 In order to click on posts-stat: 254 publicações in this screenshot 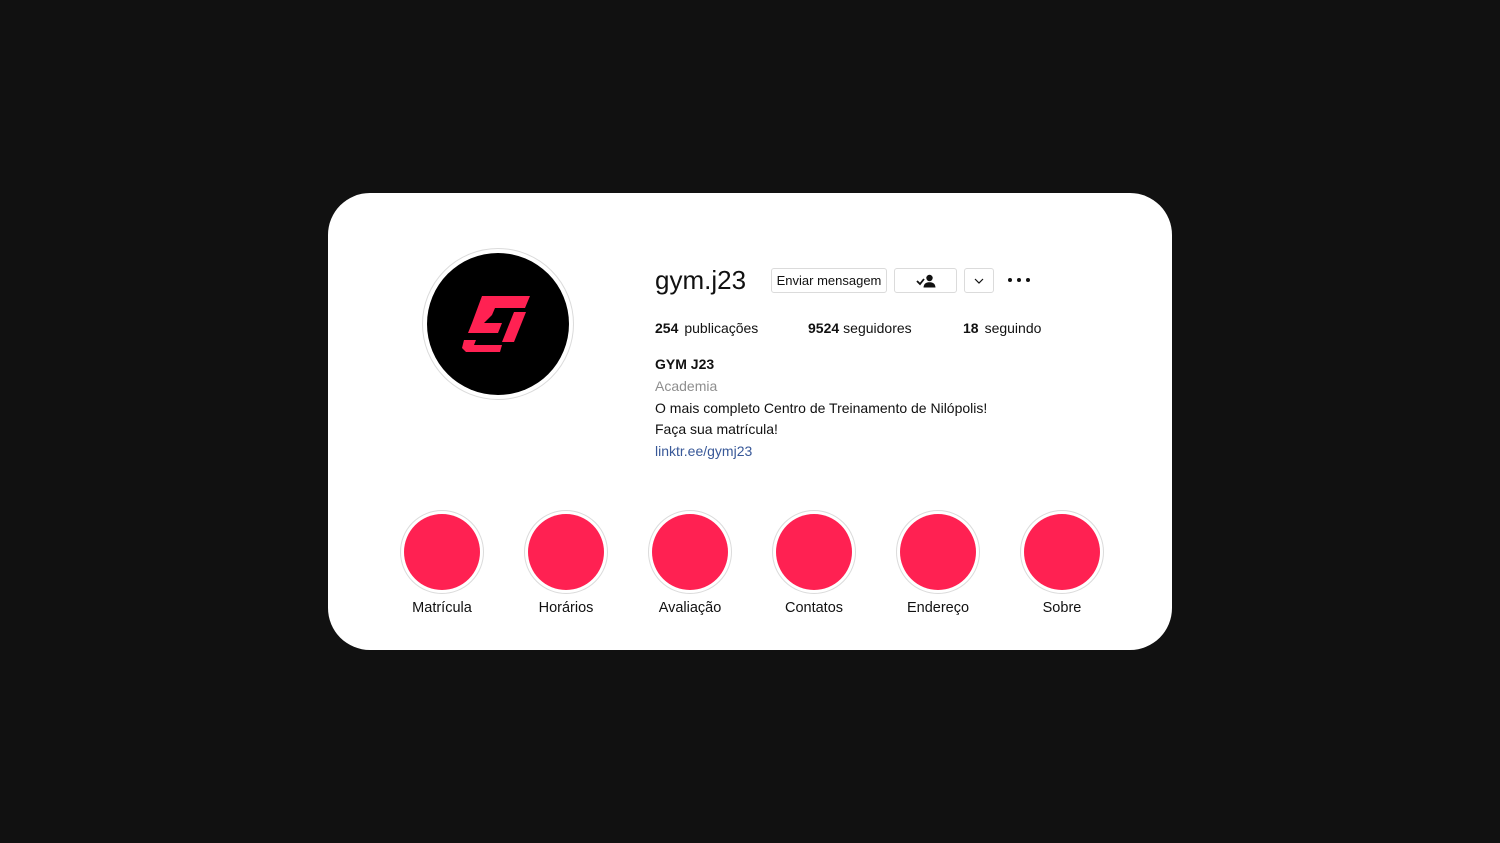, I will do `click(706, 328)`.